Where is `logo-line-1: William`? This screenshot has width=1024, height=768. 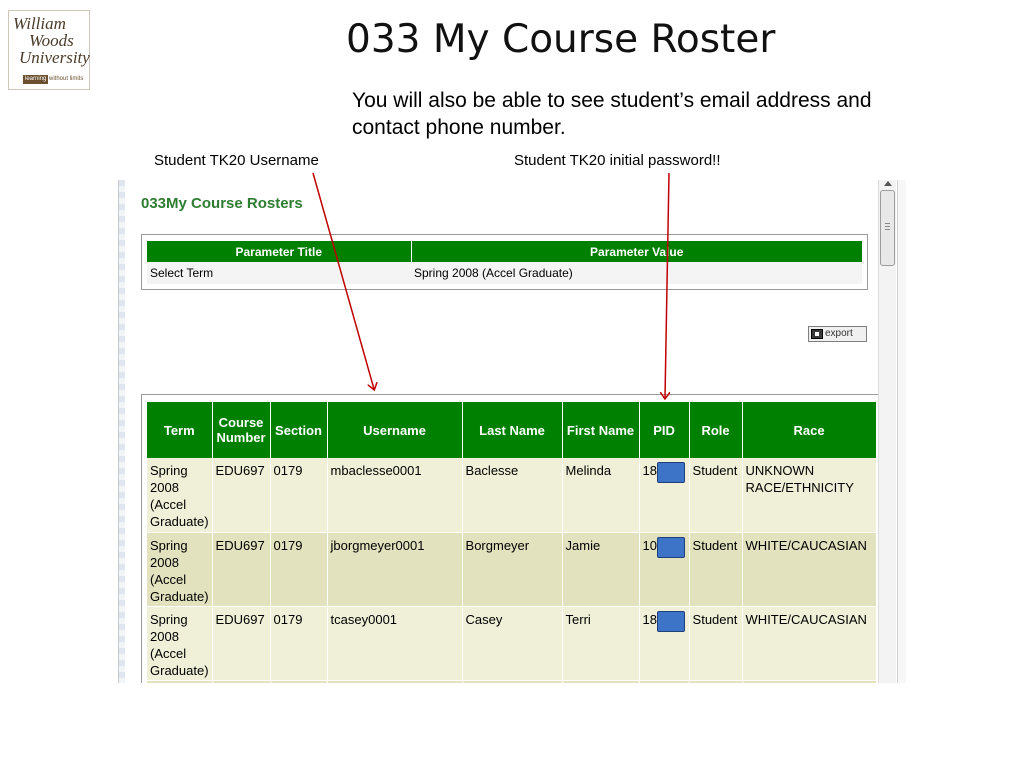
logo-line-1: William is located at coordinates (39, 23).